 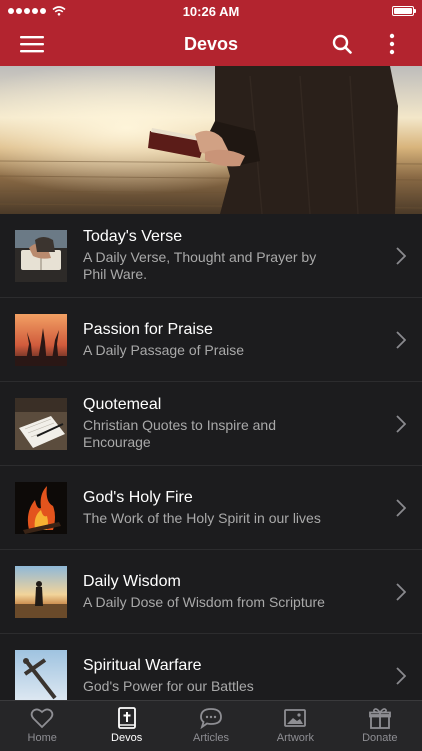 I want to click on list-item-title: Spiritual Warfare, so click(x=142, y=665).